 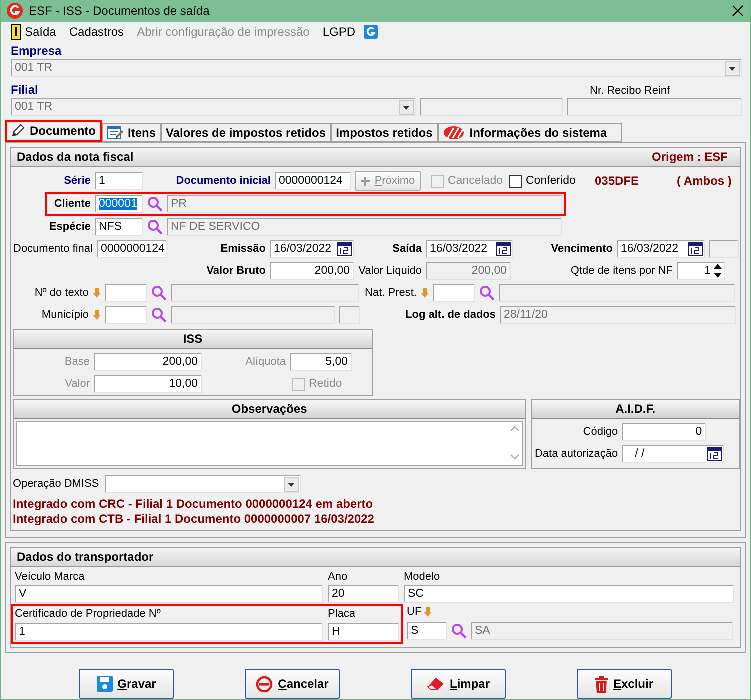 I want to click on field-label: Valor Bruto, so click(x=236, y=271).